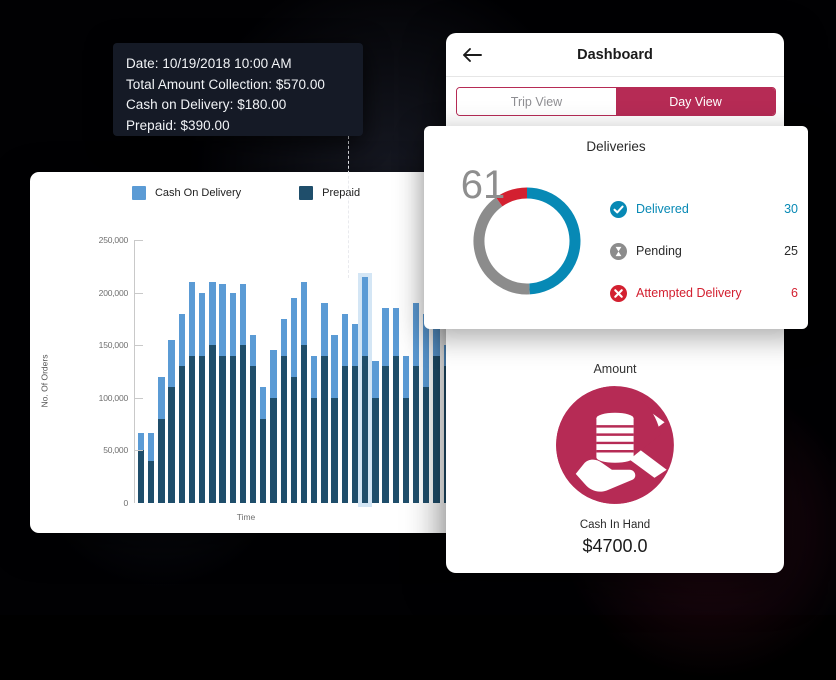  I want to click on cash-in-hand-value: $4700.0, so click(615, 546).